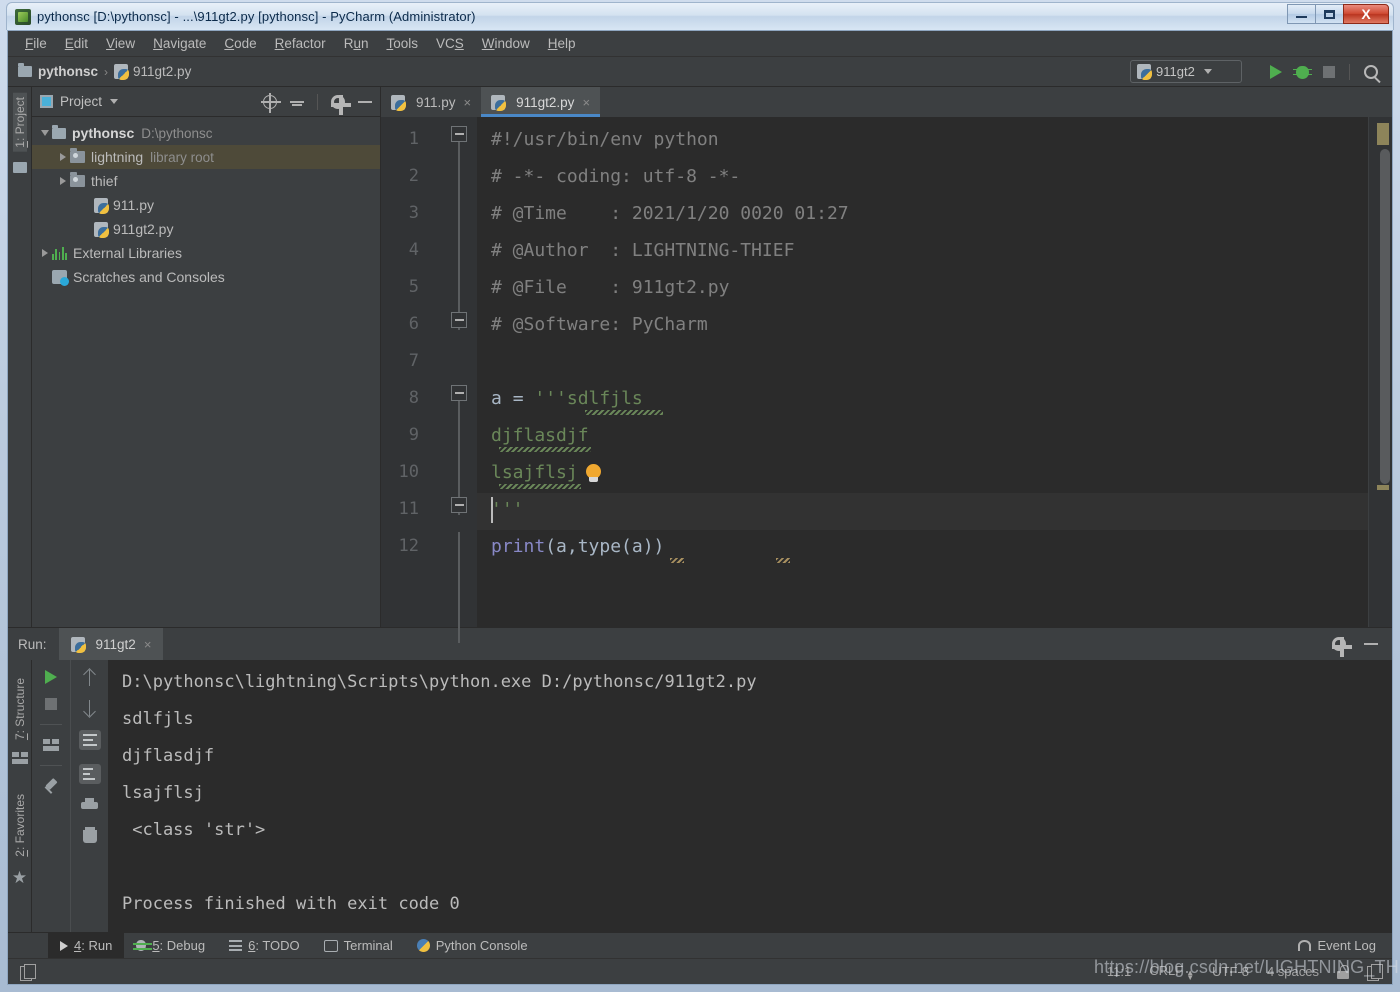 The height and width of the screenshot is (992, 1400). What do you see at coordinates (20, 709) in the screenshot?
I see `sidebar-item-structure: 7: Structure` at bounding box center [20, 709].